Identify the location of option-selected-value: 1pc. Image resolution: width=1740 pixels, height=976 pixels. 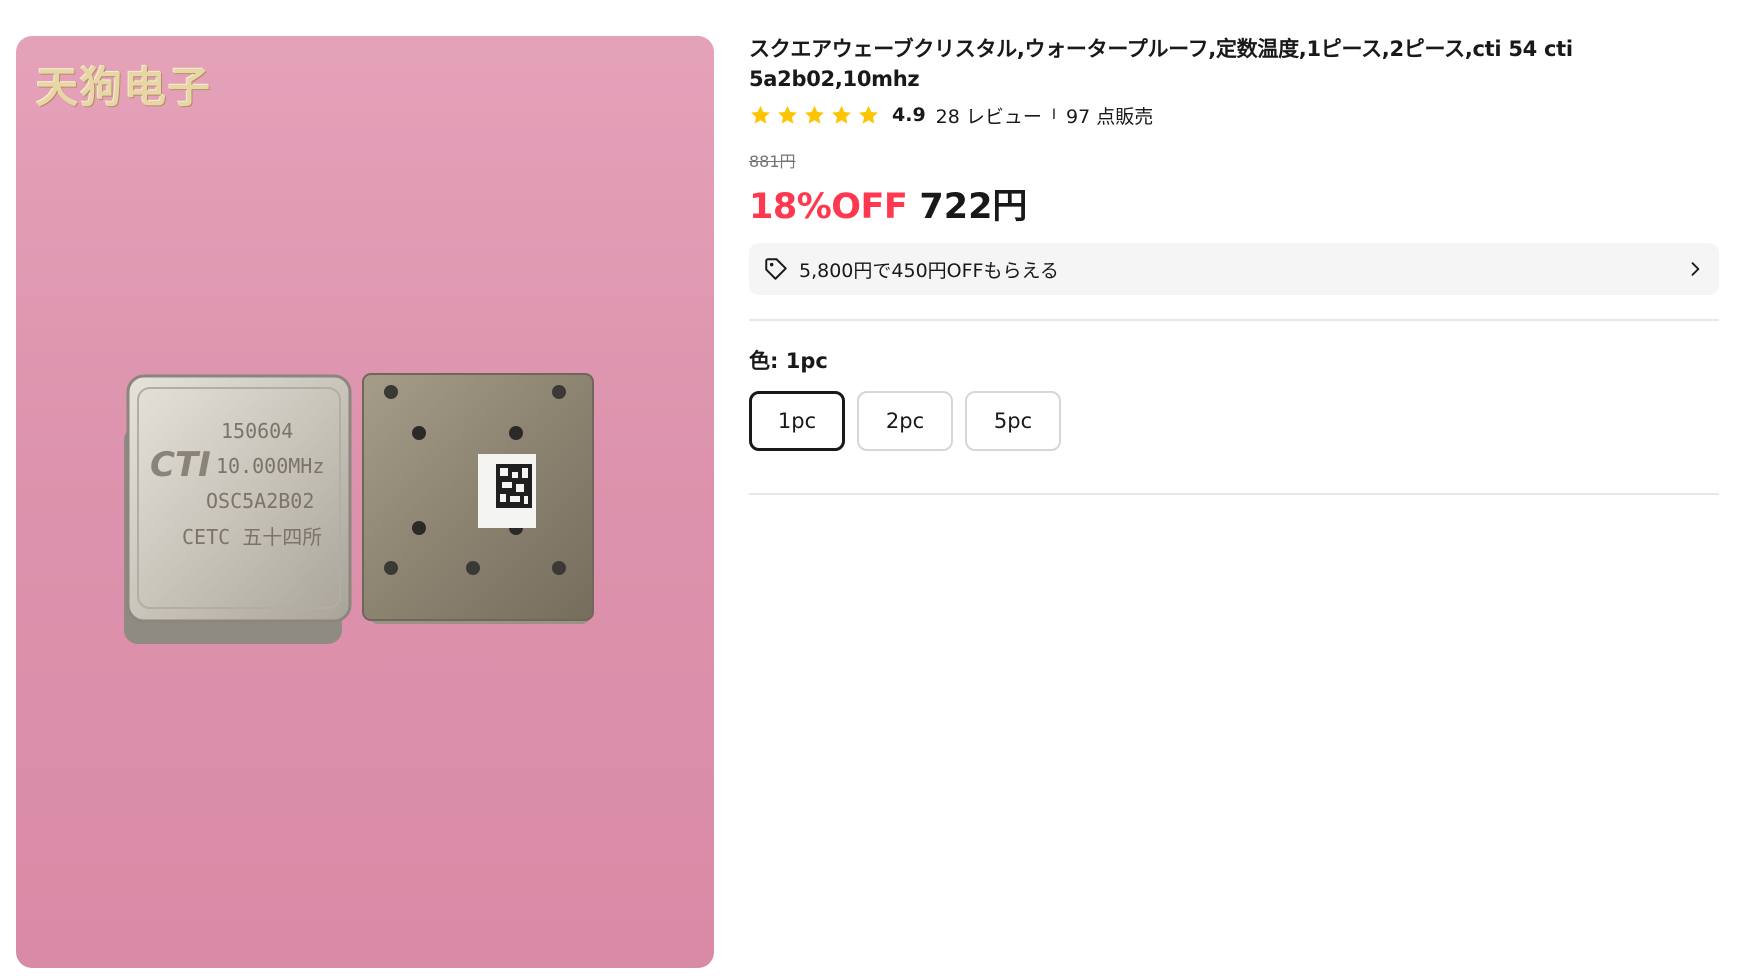
(806, 361).